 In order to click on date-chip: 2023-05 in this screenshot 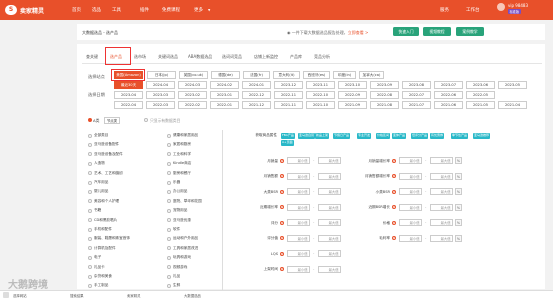, I will do `click(512, 85)`.